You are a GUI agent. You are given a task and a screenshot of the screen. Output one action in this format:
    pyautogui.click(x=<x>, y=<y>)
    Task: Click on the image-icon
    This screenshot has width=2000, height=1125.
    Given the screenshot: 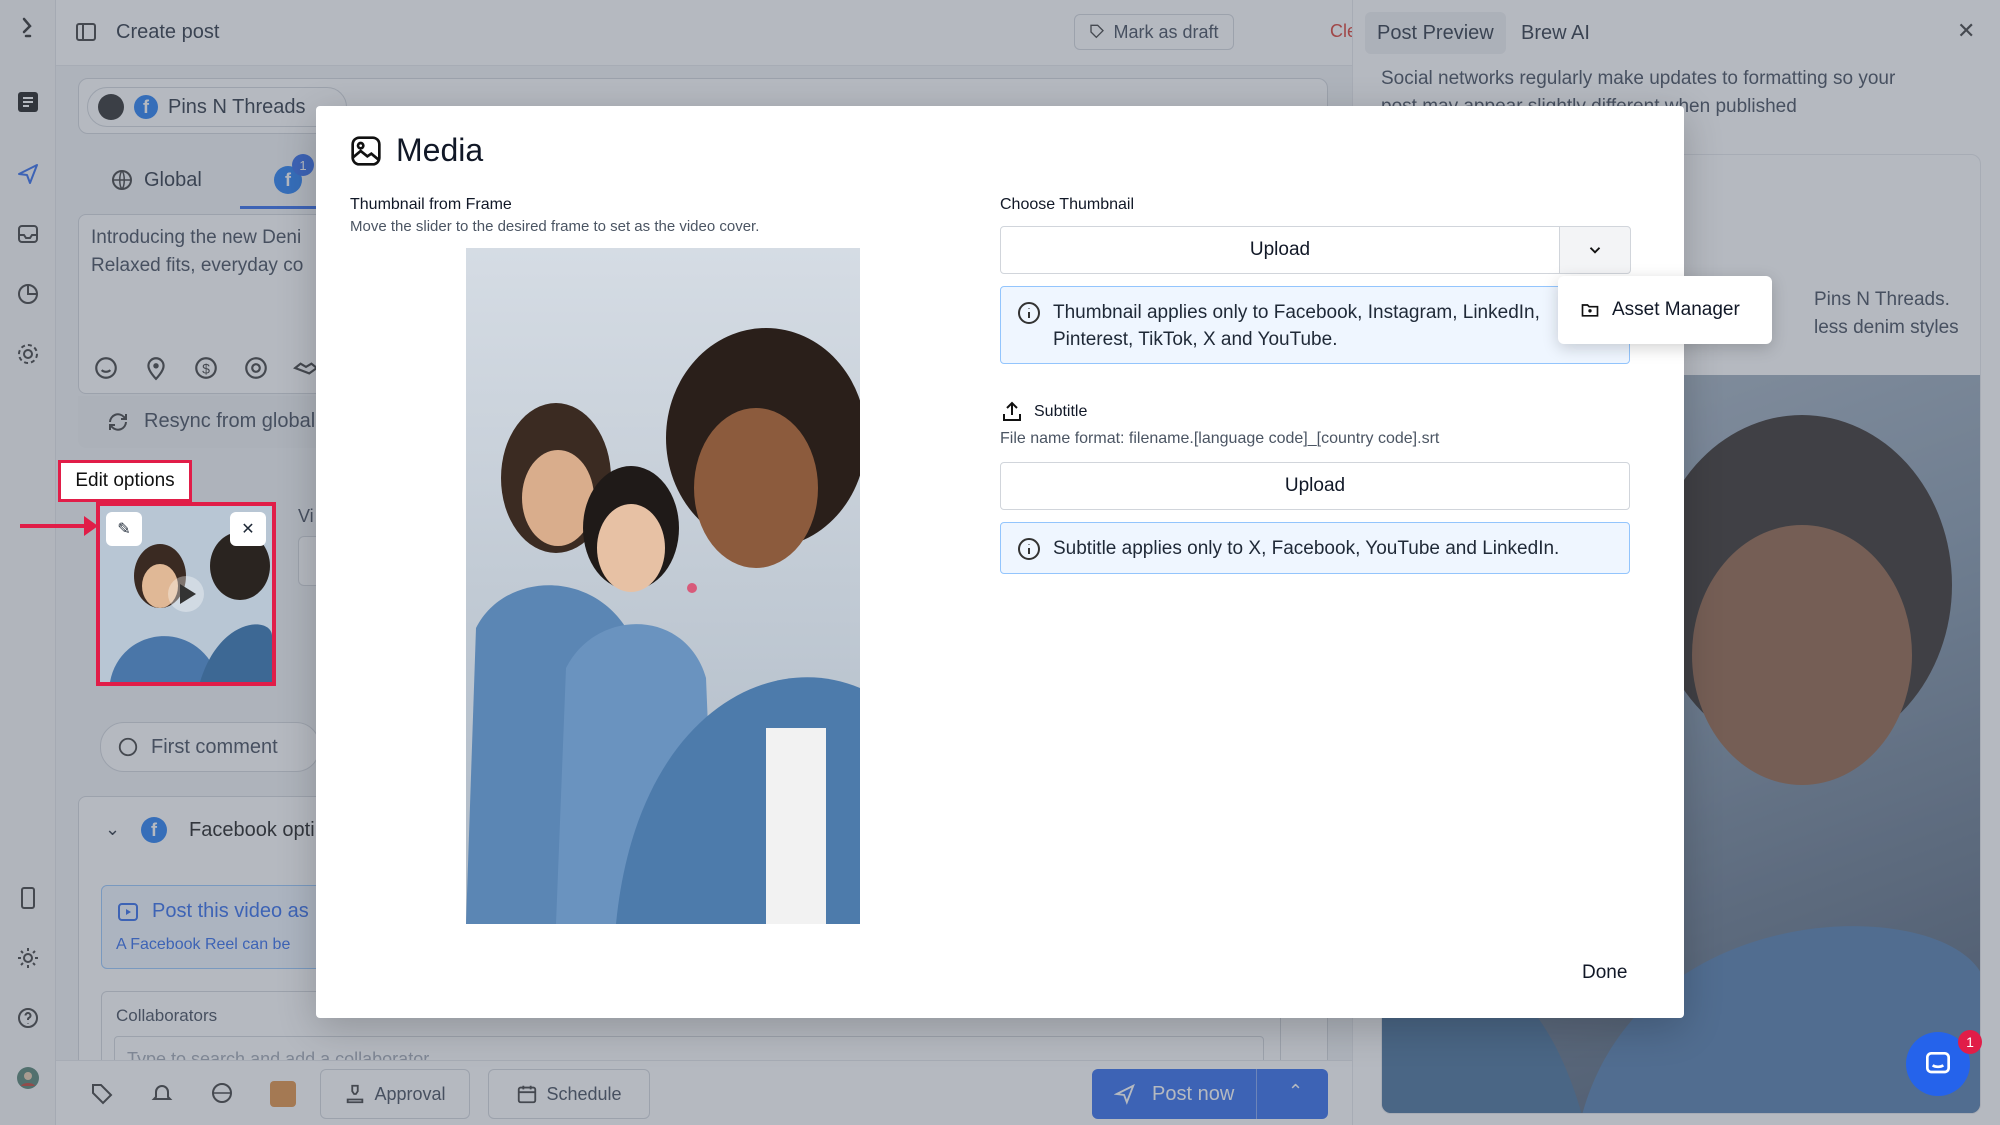 What is the action you would take?
    pyautogui.click(x=366, y=150)
    